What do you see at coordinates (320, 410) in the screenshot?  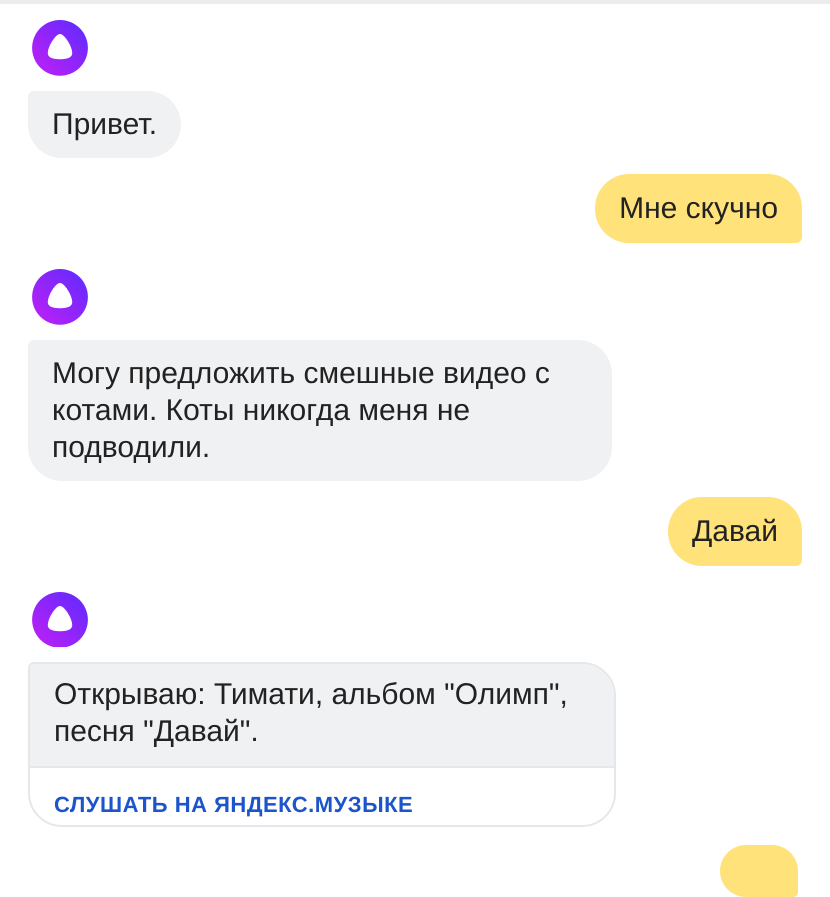 I see `message-bubble: Могу предложить смешные видео с котами. Коты никогда меня не подводили.` at bounding box center [320, 410].